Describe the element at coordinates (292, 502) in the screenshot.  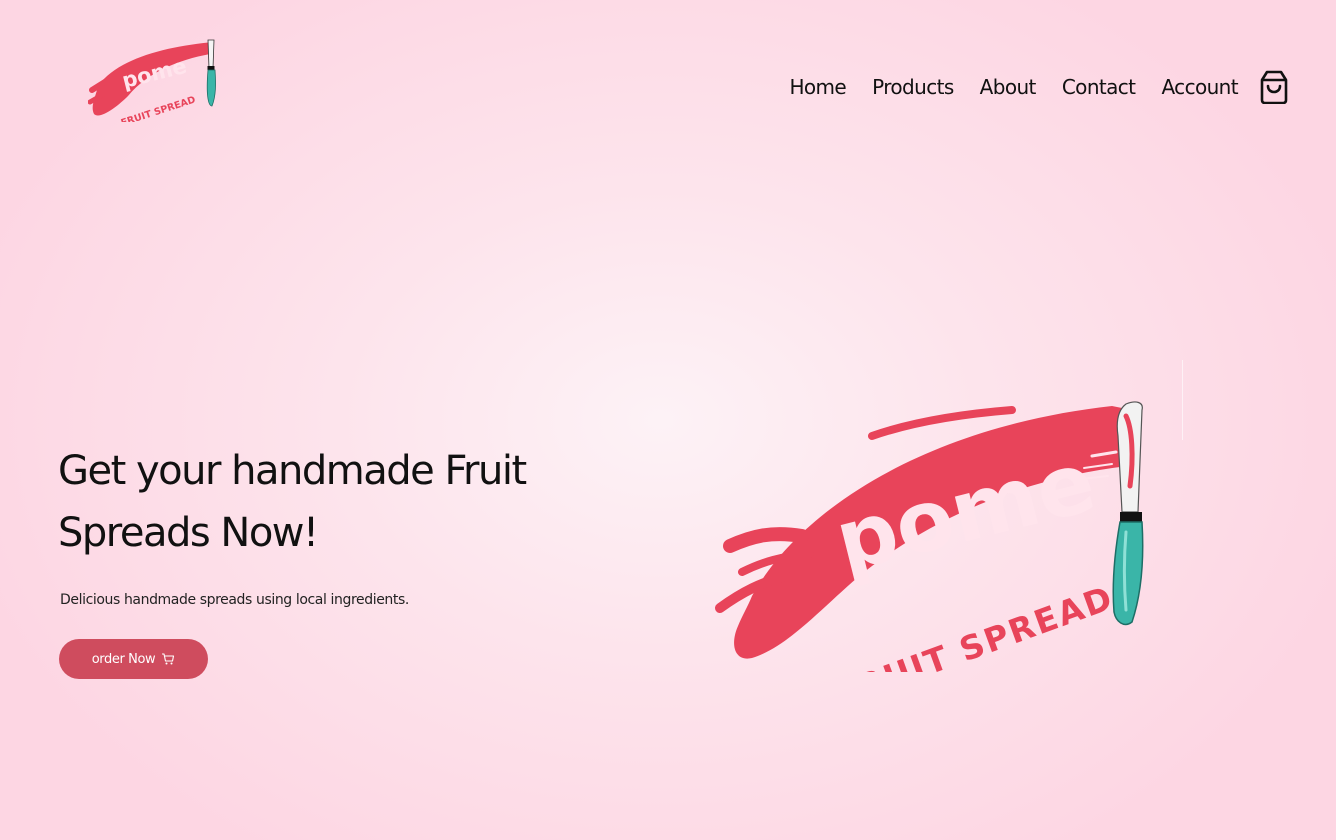
I see `hero-title: Get your handmade Fruit Spreads Now!` at that location.